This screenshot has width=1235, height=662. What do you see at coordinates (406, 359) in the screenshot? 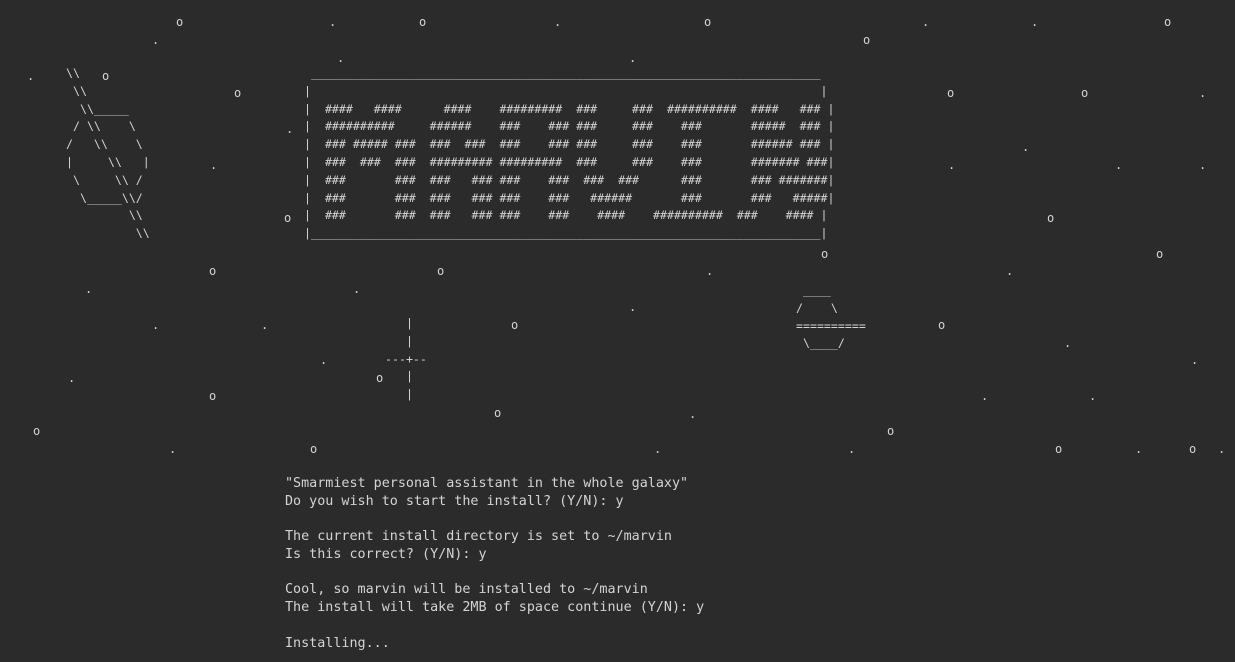
I see `crosshair-ascii-art: | | ---+-- | |` at bounding box center [406, 359].